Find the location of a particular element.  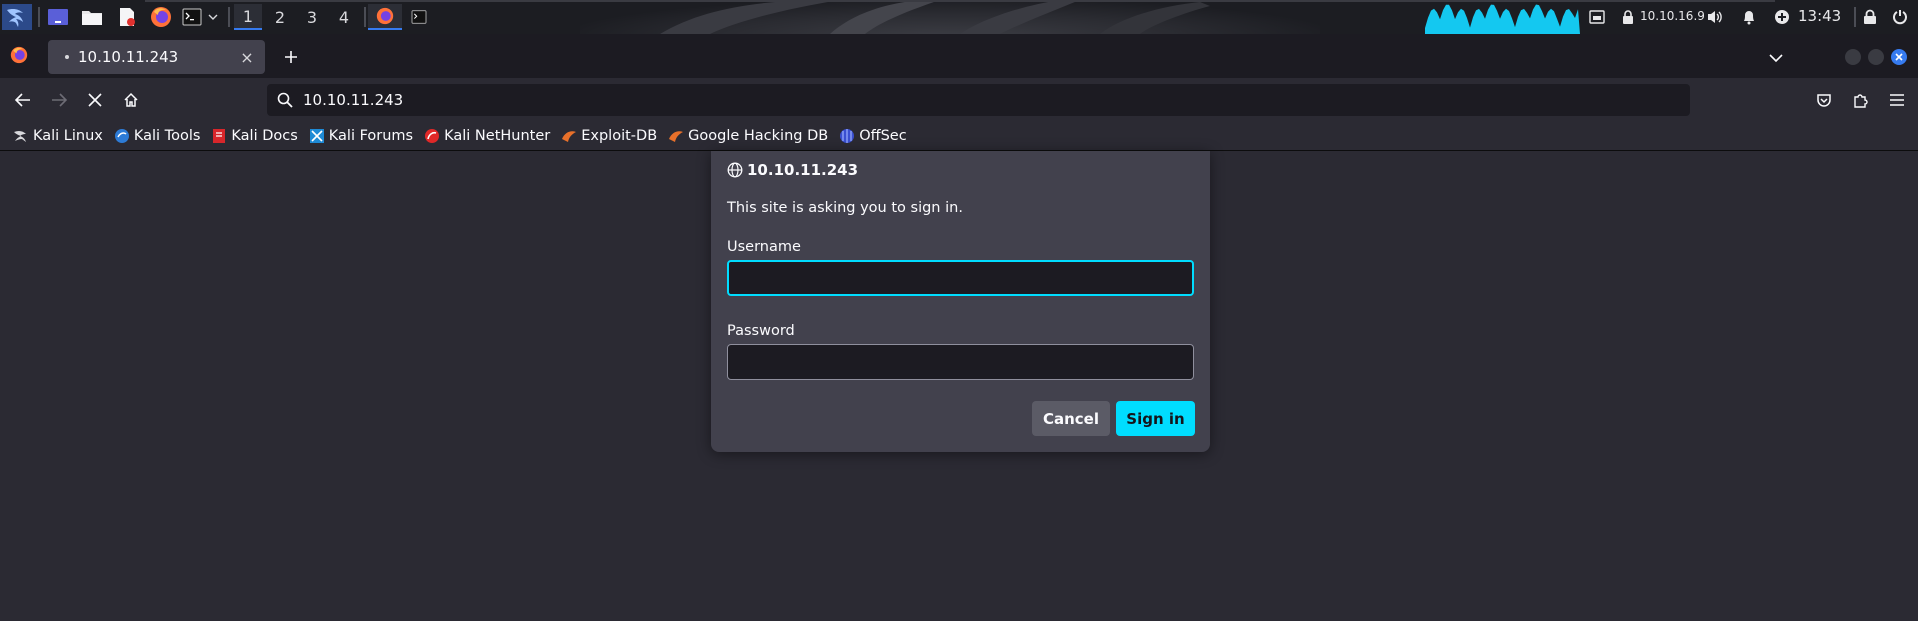

plus-circle-icon is located at coordinates (1782, 17).